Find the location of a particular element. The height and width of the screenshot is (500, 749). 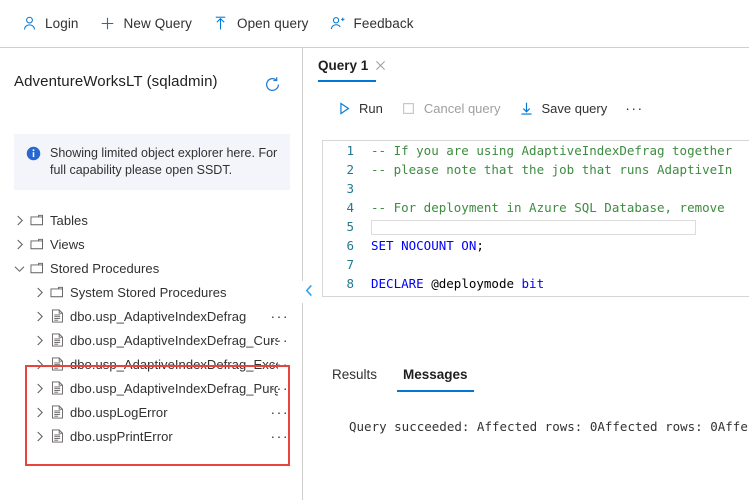

refresh-button is located at coordinates (272, 87).